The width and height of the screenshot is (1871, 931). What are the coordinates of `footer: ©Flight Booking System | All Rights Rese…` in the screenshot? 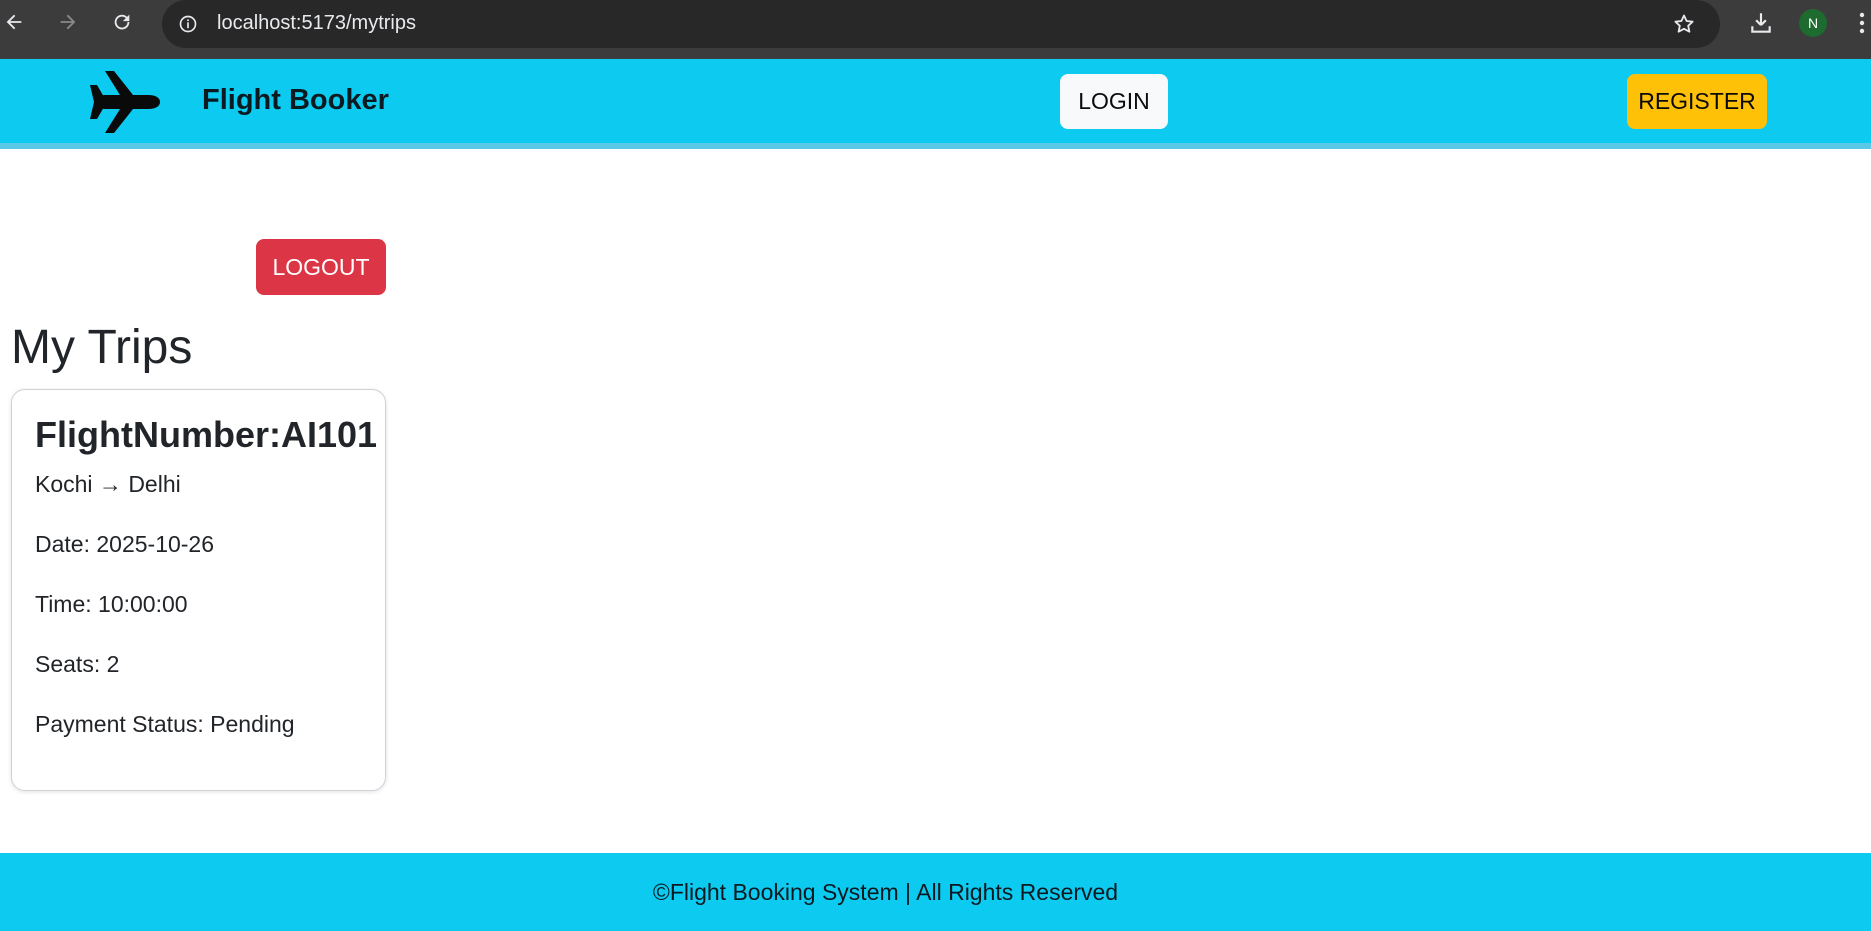 It's located at (935, 892).